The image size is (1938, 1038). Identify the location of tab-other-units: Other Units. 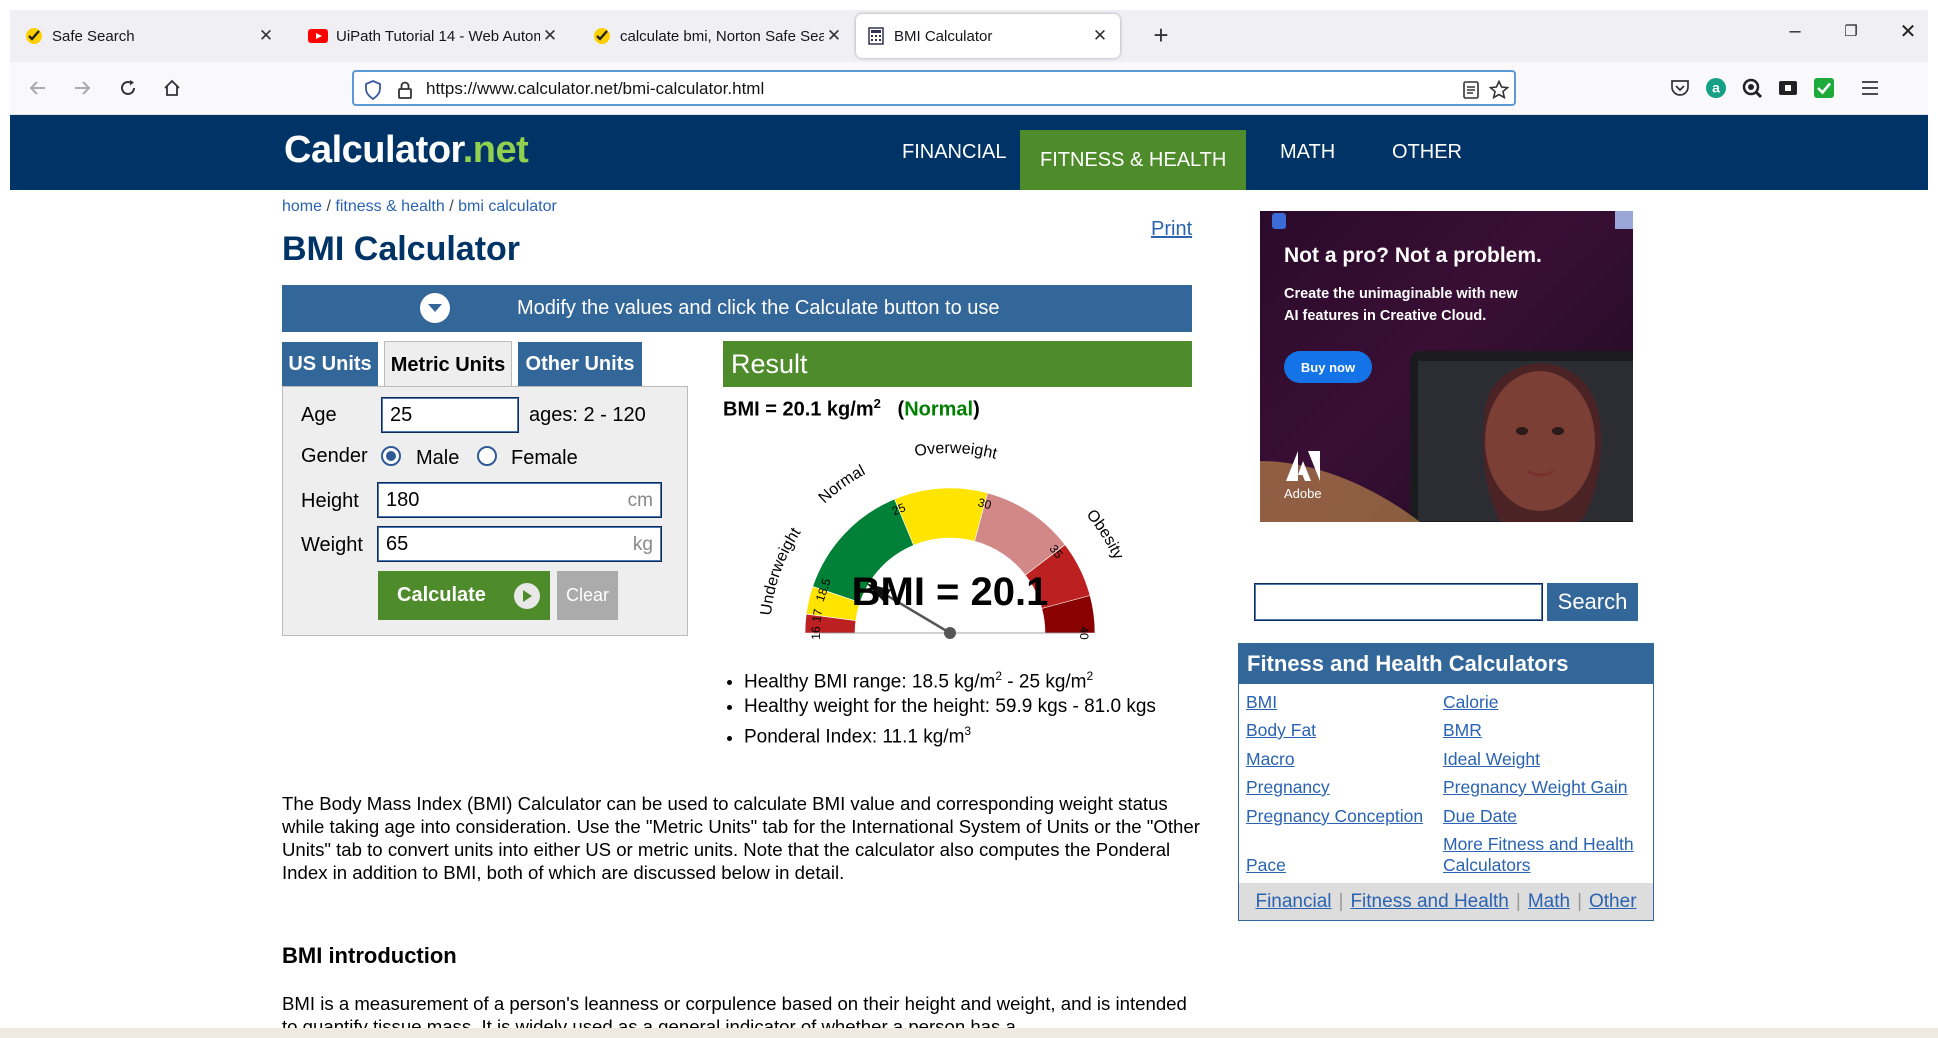
(580, 364).